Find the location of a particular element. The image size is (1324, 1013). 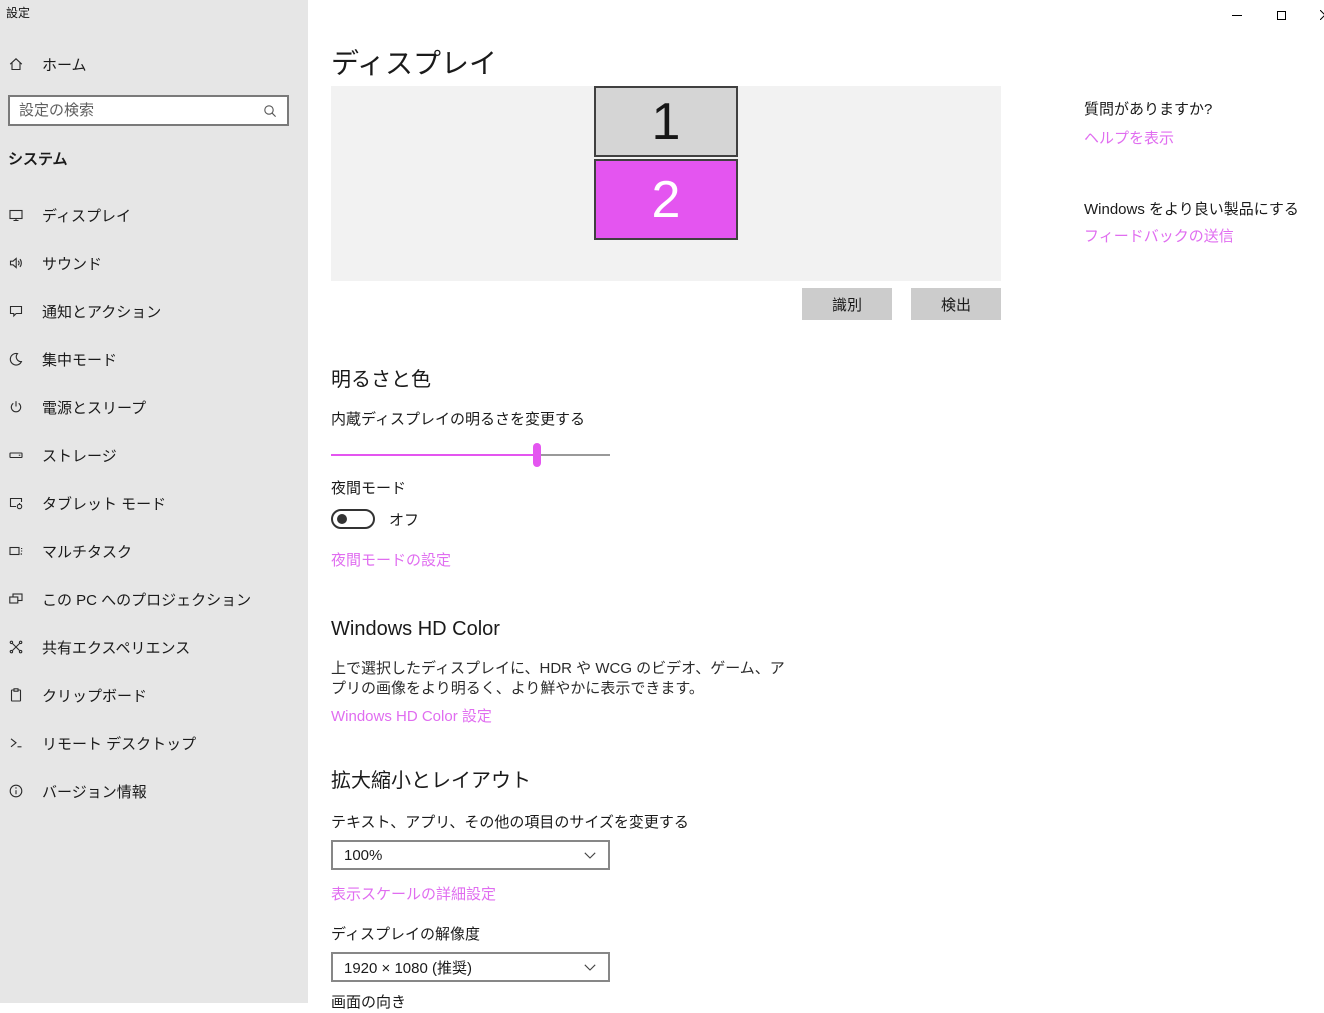

hd-color-heading: Windows HD Color is located at coordinates (415, 629).